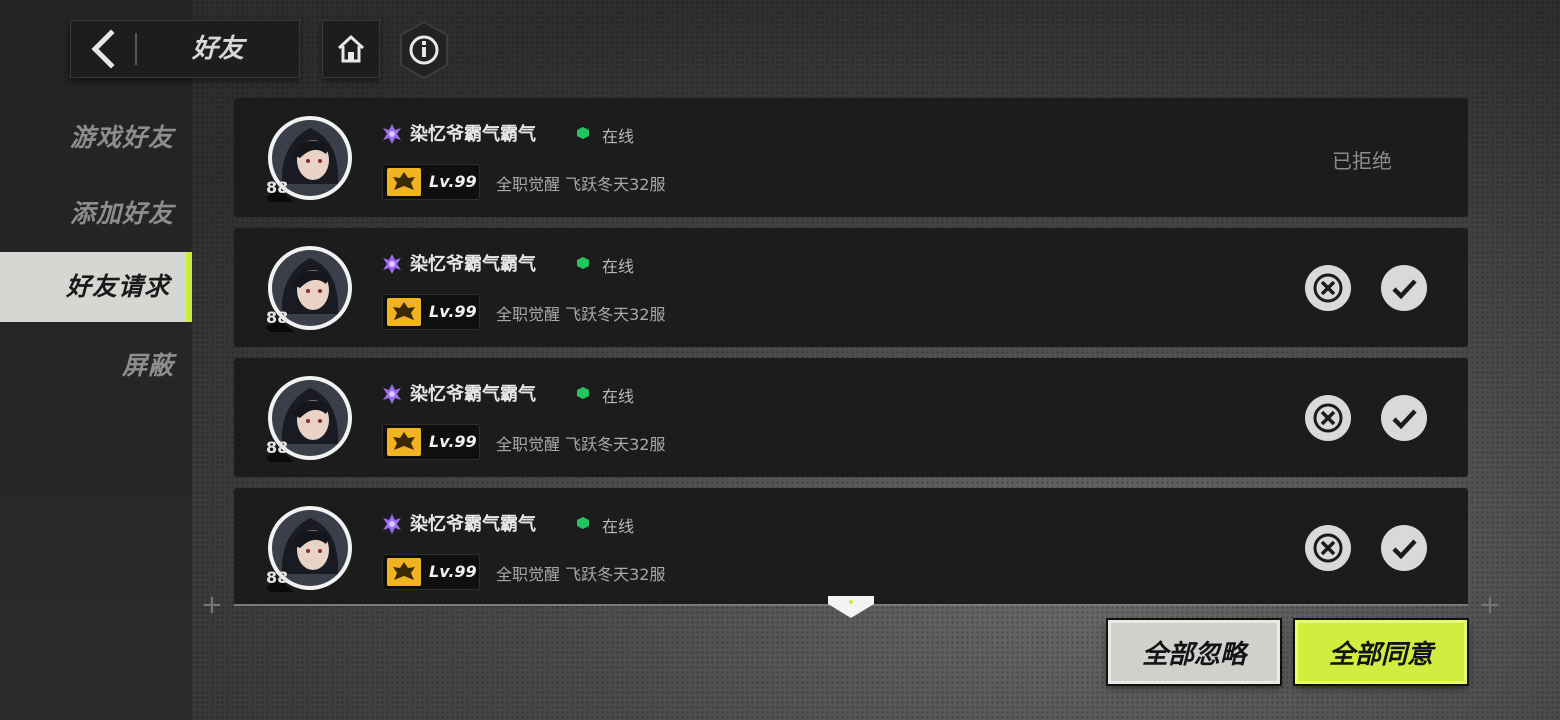 This screenshot has width=1560, height=720. I want to click on sidebar-item-game-friends: 游戏好友, so click(122, 136).